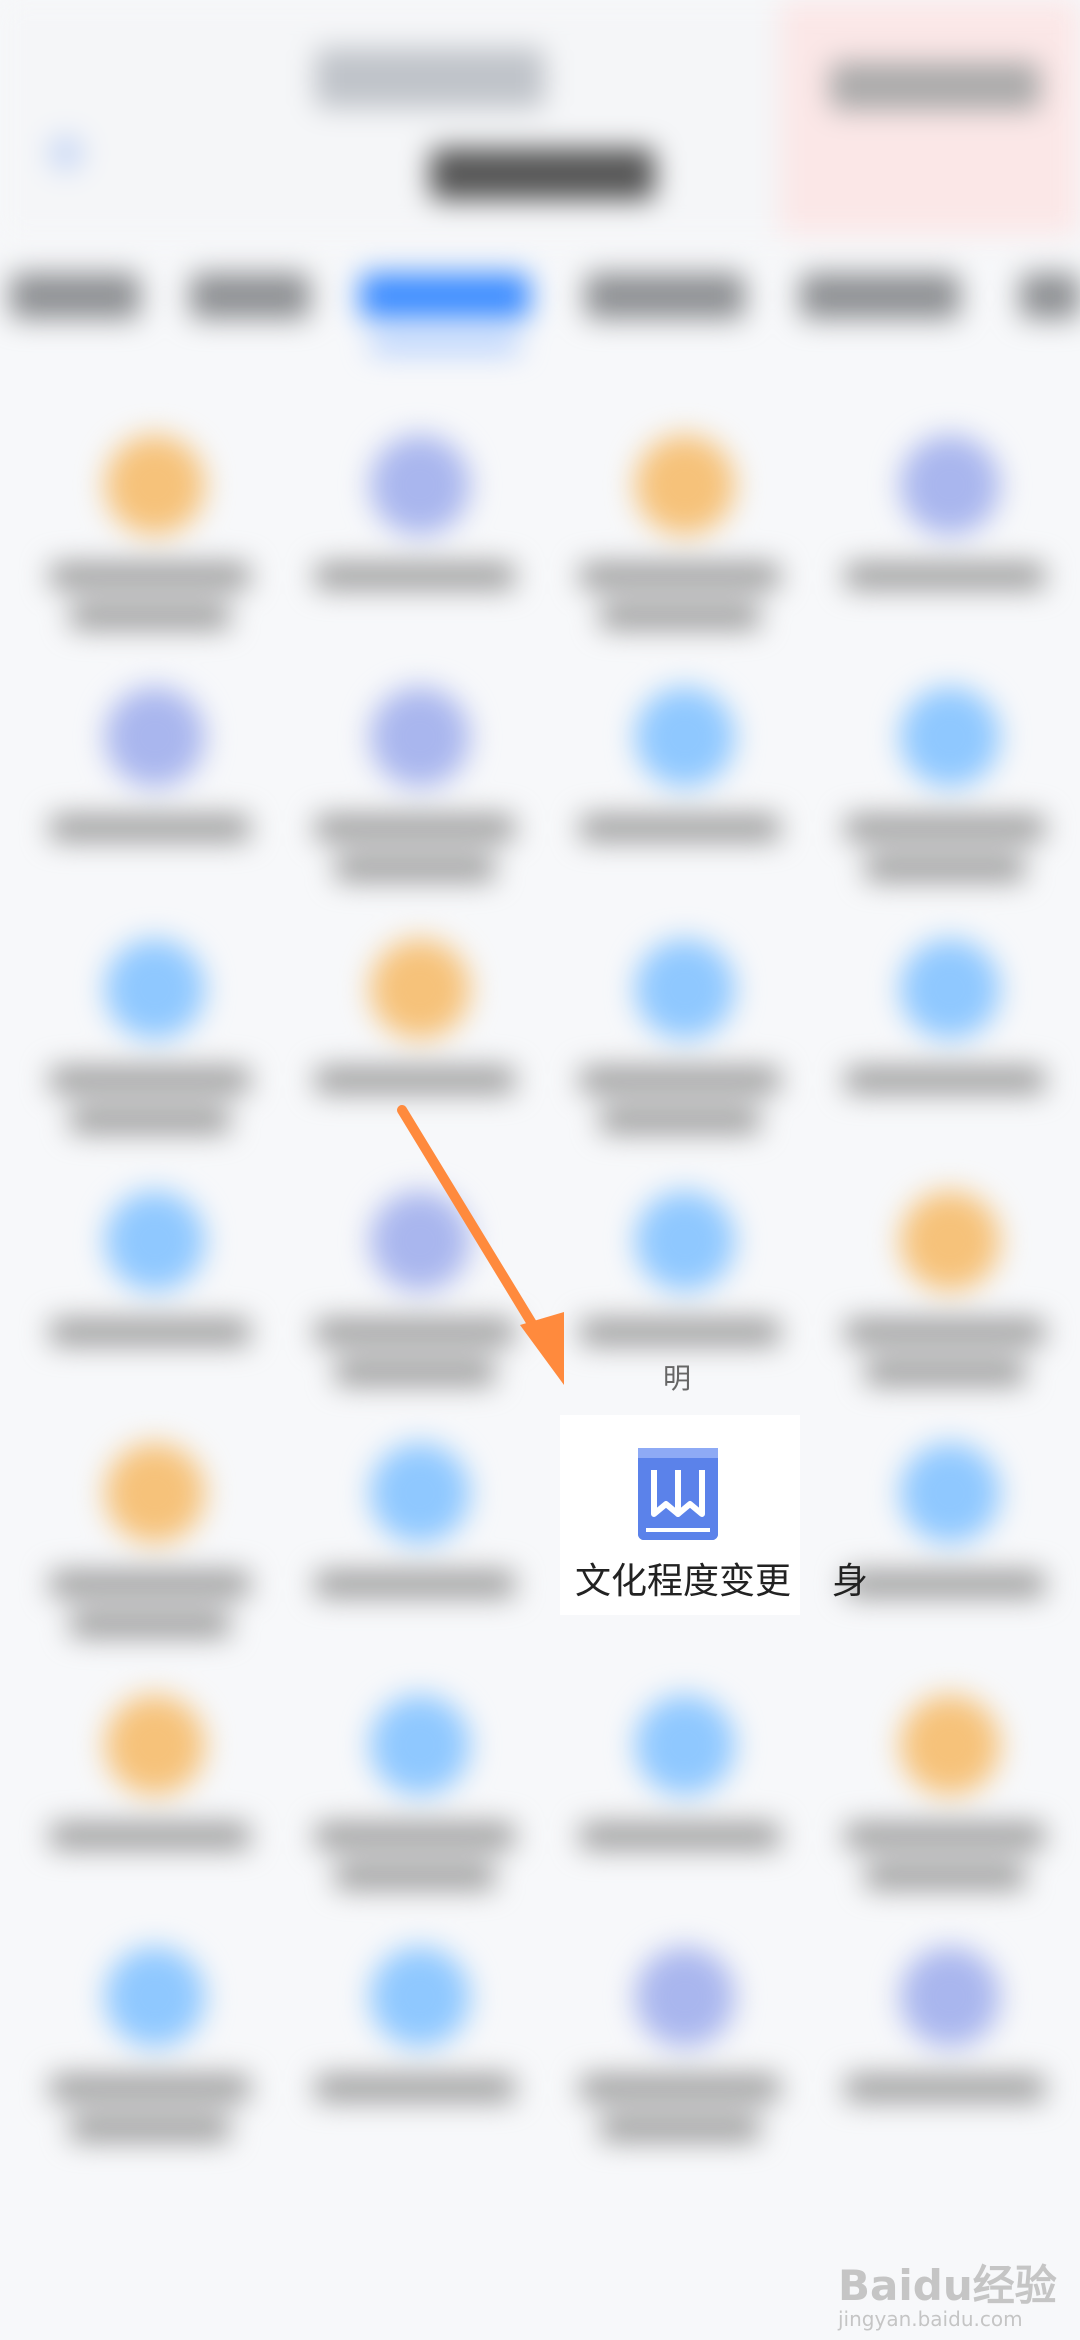  What do you see at coordinates (947, 2285) in the screenshot?
I see `watermark-brand: Baidu经验` at bounding box center [947, 2285].